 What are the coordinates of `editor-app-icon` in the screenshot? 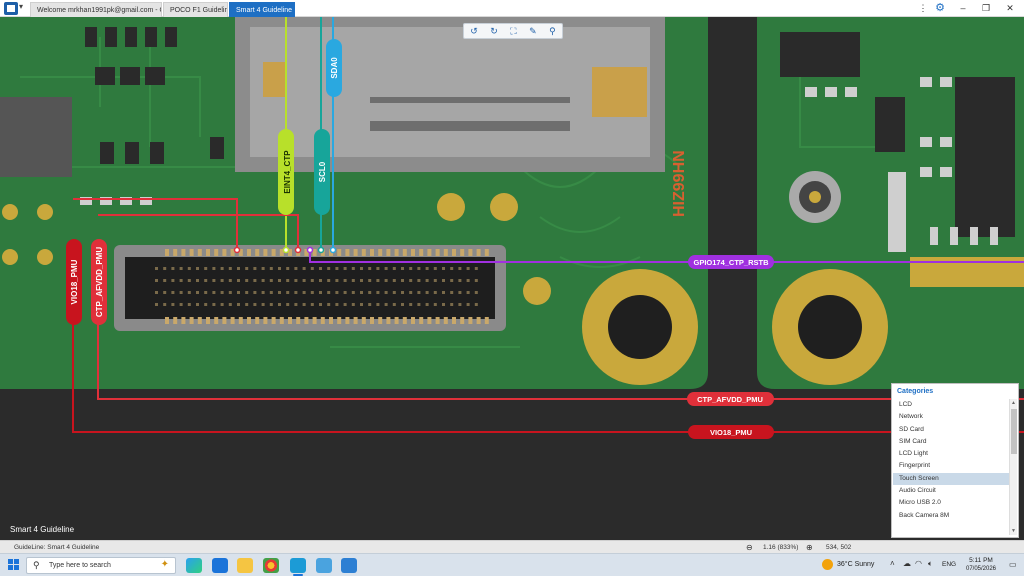 It's located at (324, 565).